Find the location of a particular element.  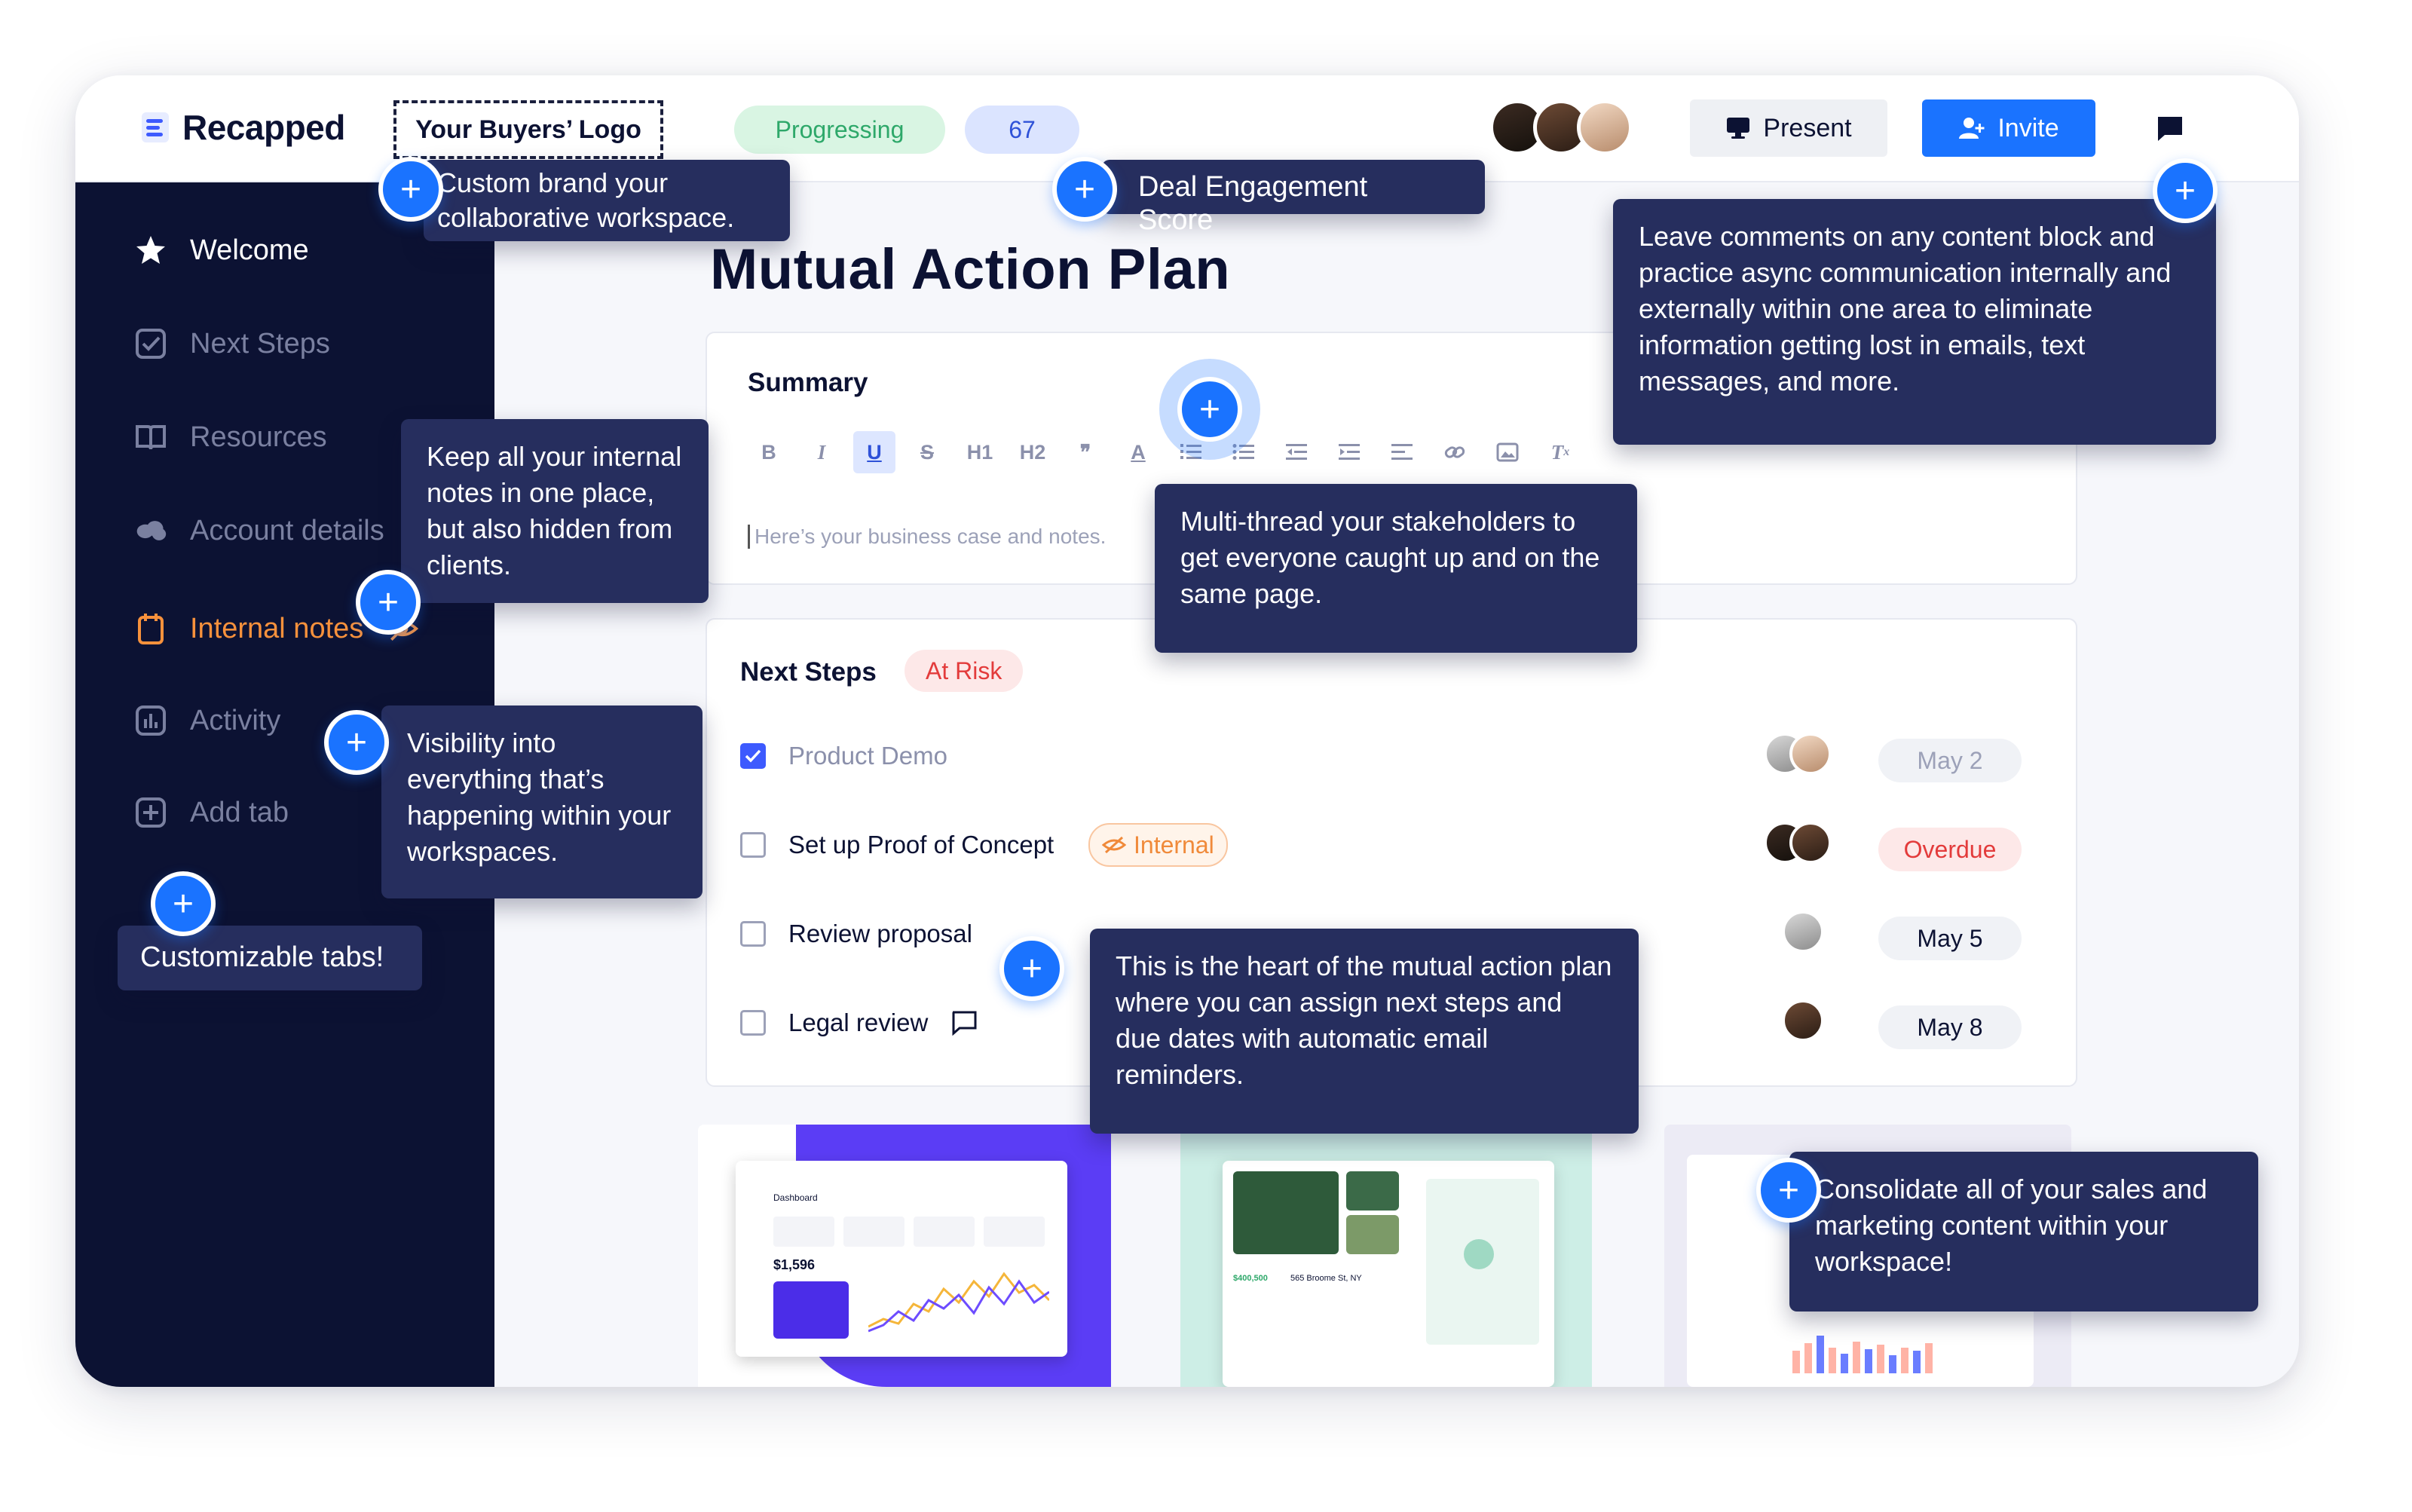

list-item: Legal review is located at coordinates (859, 1023).